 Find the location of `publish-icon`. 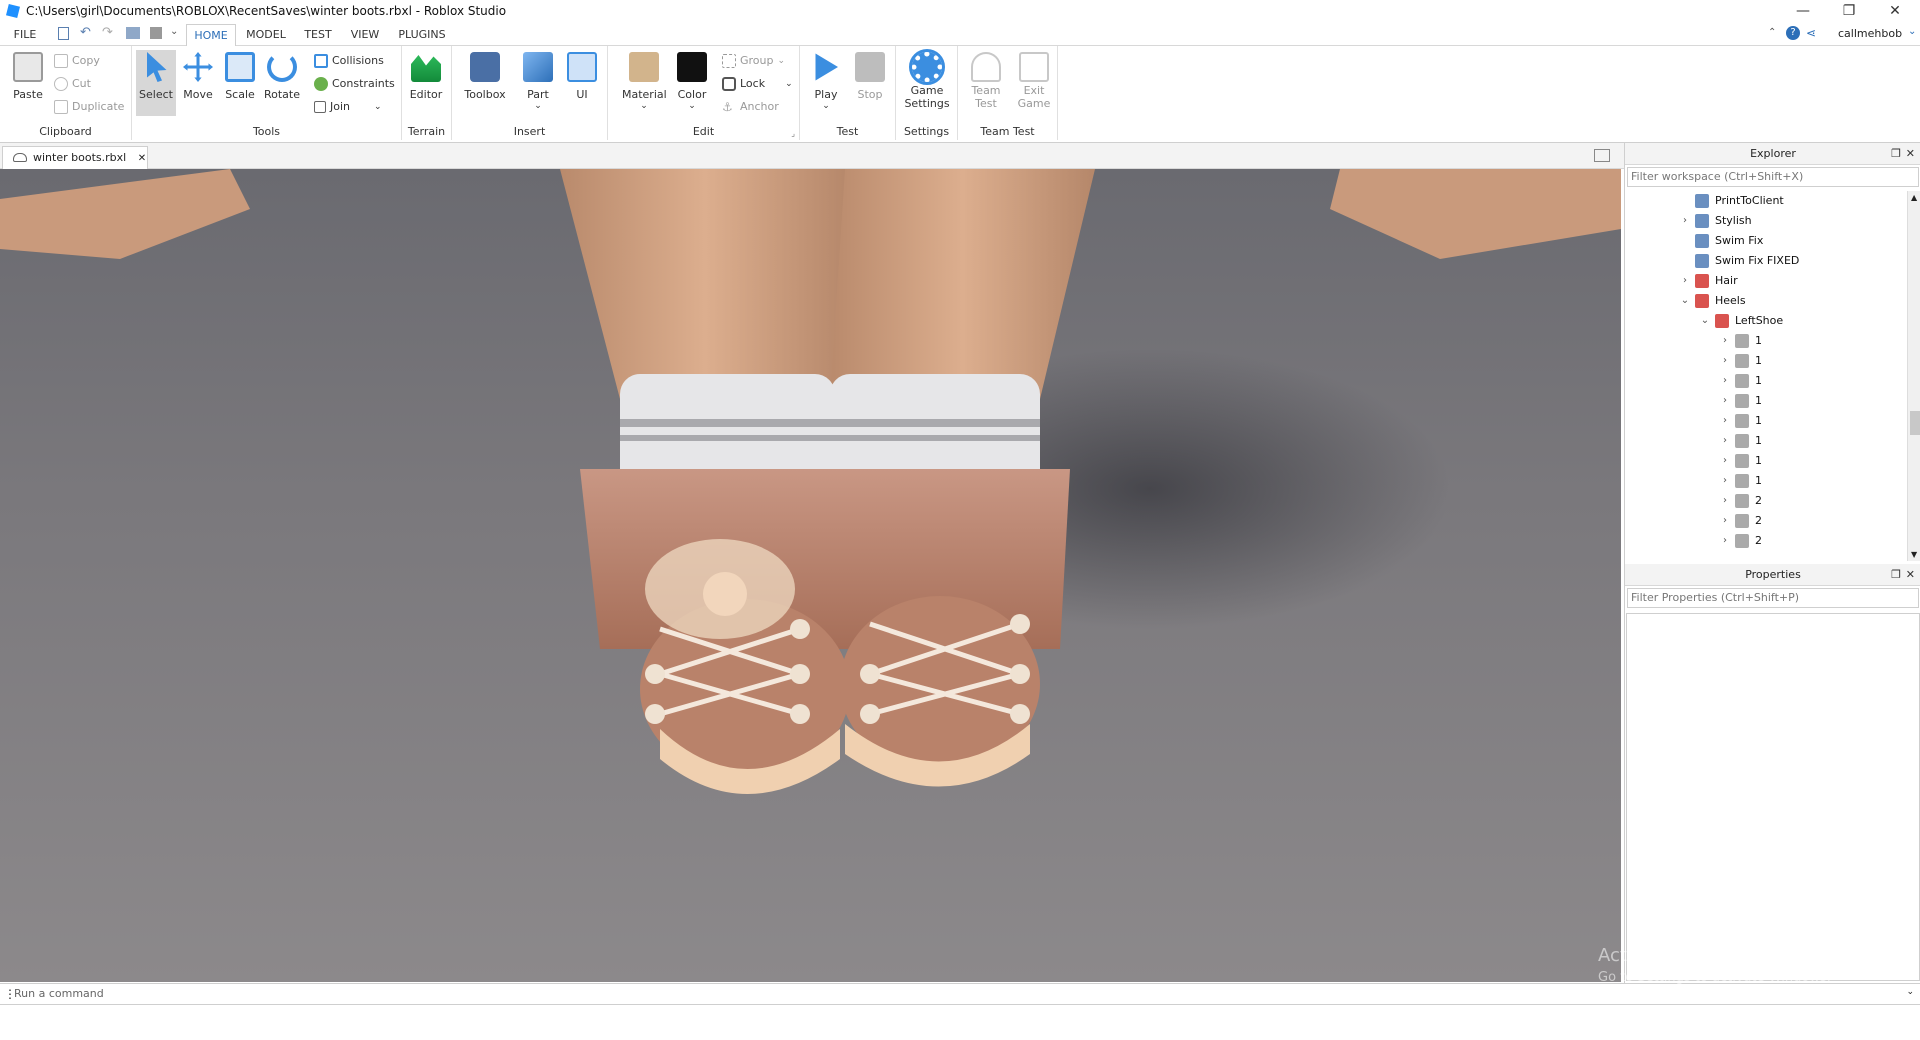

publish-icon is located at coordinates (133, 33).